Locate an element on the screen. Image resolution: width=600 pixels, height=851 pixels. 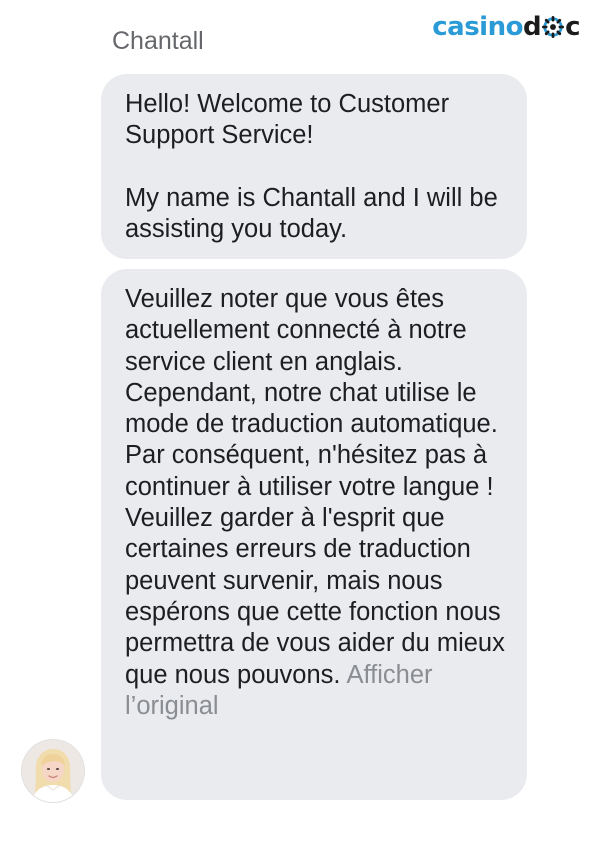
avatar-image is located at coordinates (53, 771).